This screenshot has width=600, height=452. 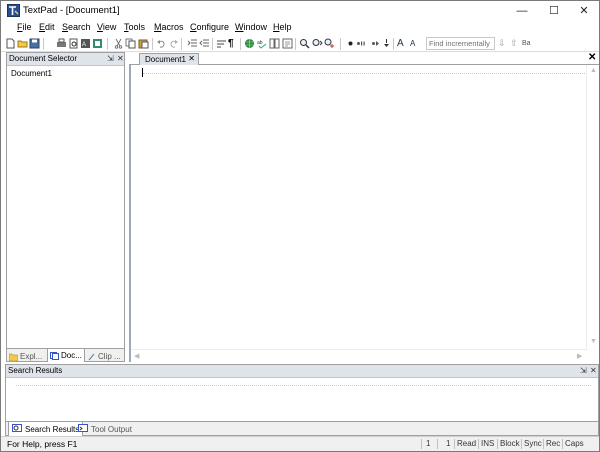 I want to click on undo-icon, so click(x=161, y=43).